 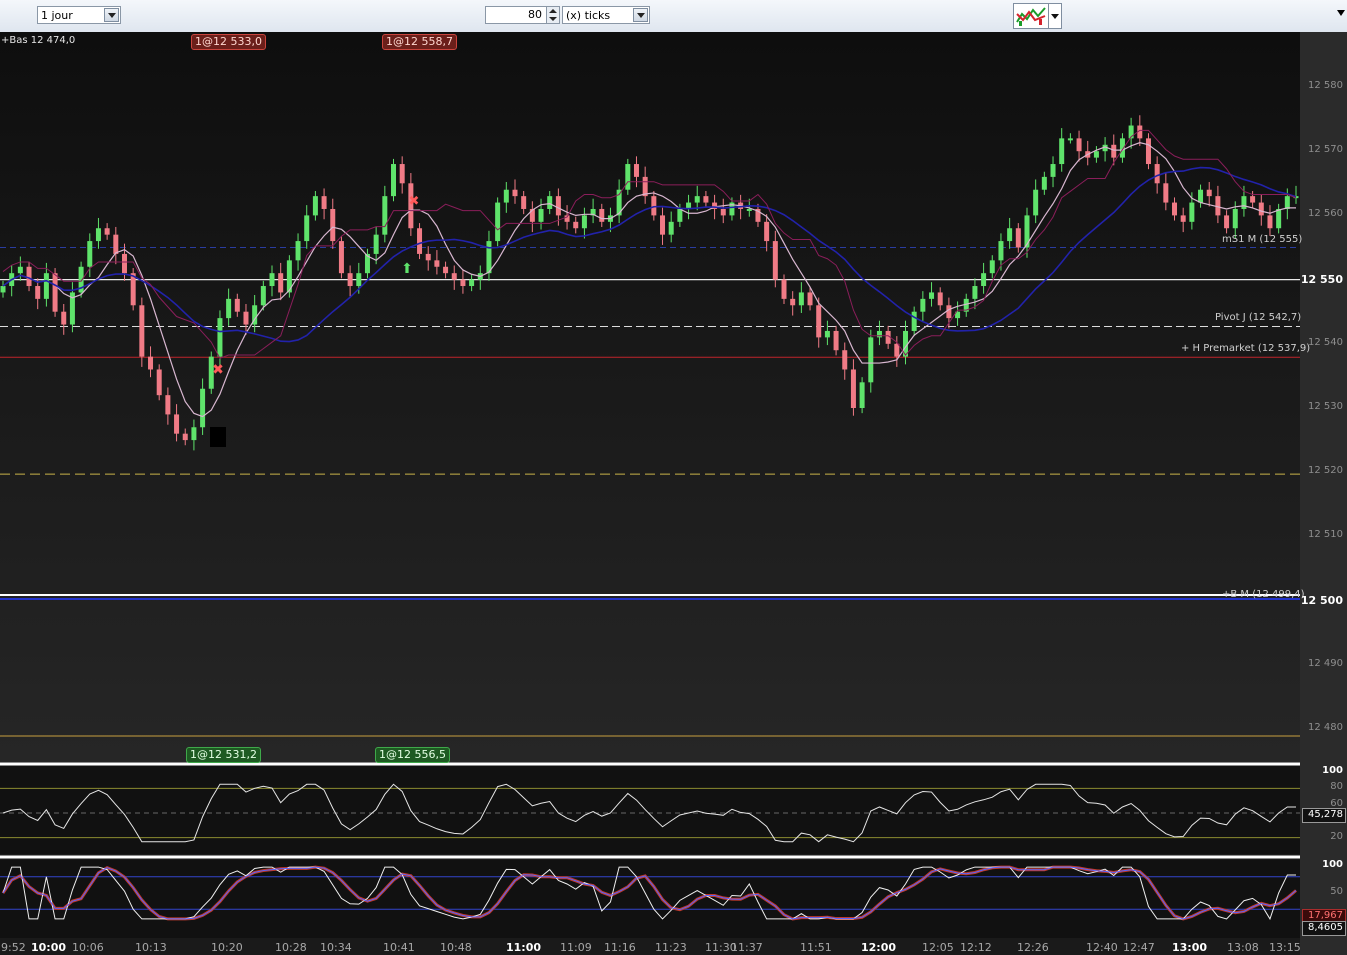 I want to click on price-tick-label: 12 480, so click(x=1325, y=727).